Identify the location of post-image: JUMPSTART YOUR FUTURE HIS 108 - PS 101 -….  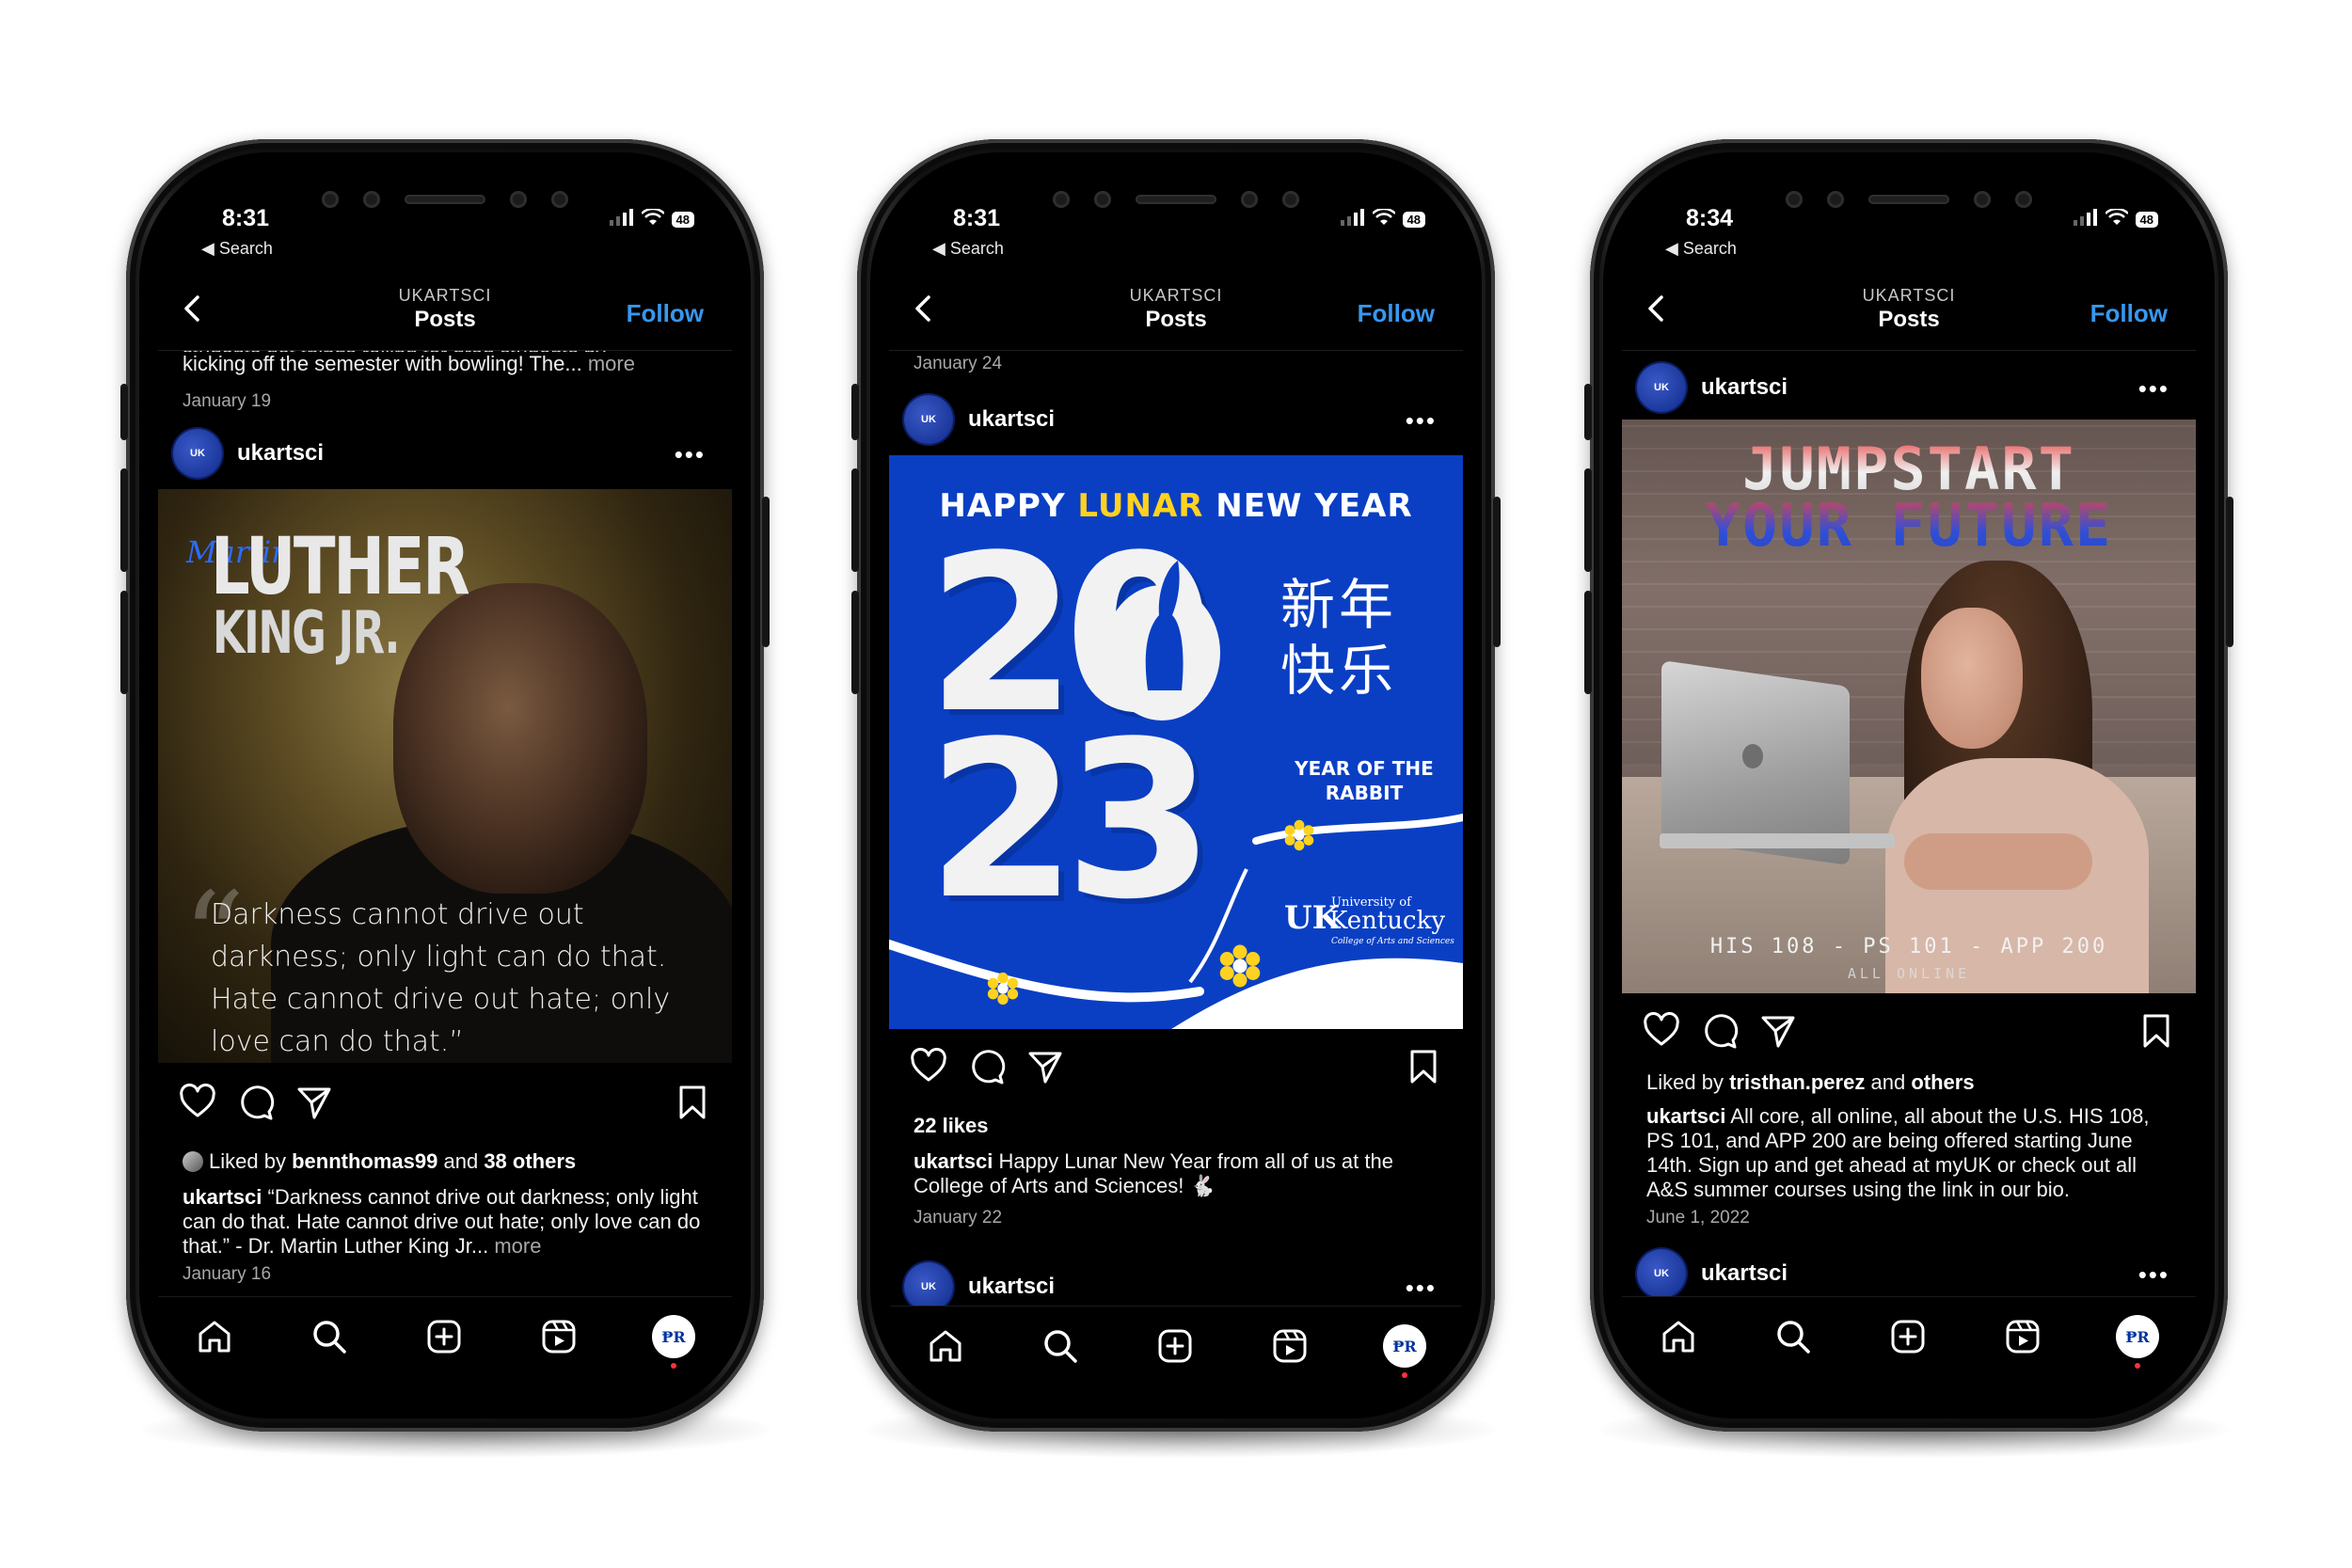
(1909, 706).